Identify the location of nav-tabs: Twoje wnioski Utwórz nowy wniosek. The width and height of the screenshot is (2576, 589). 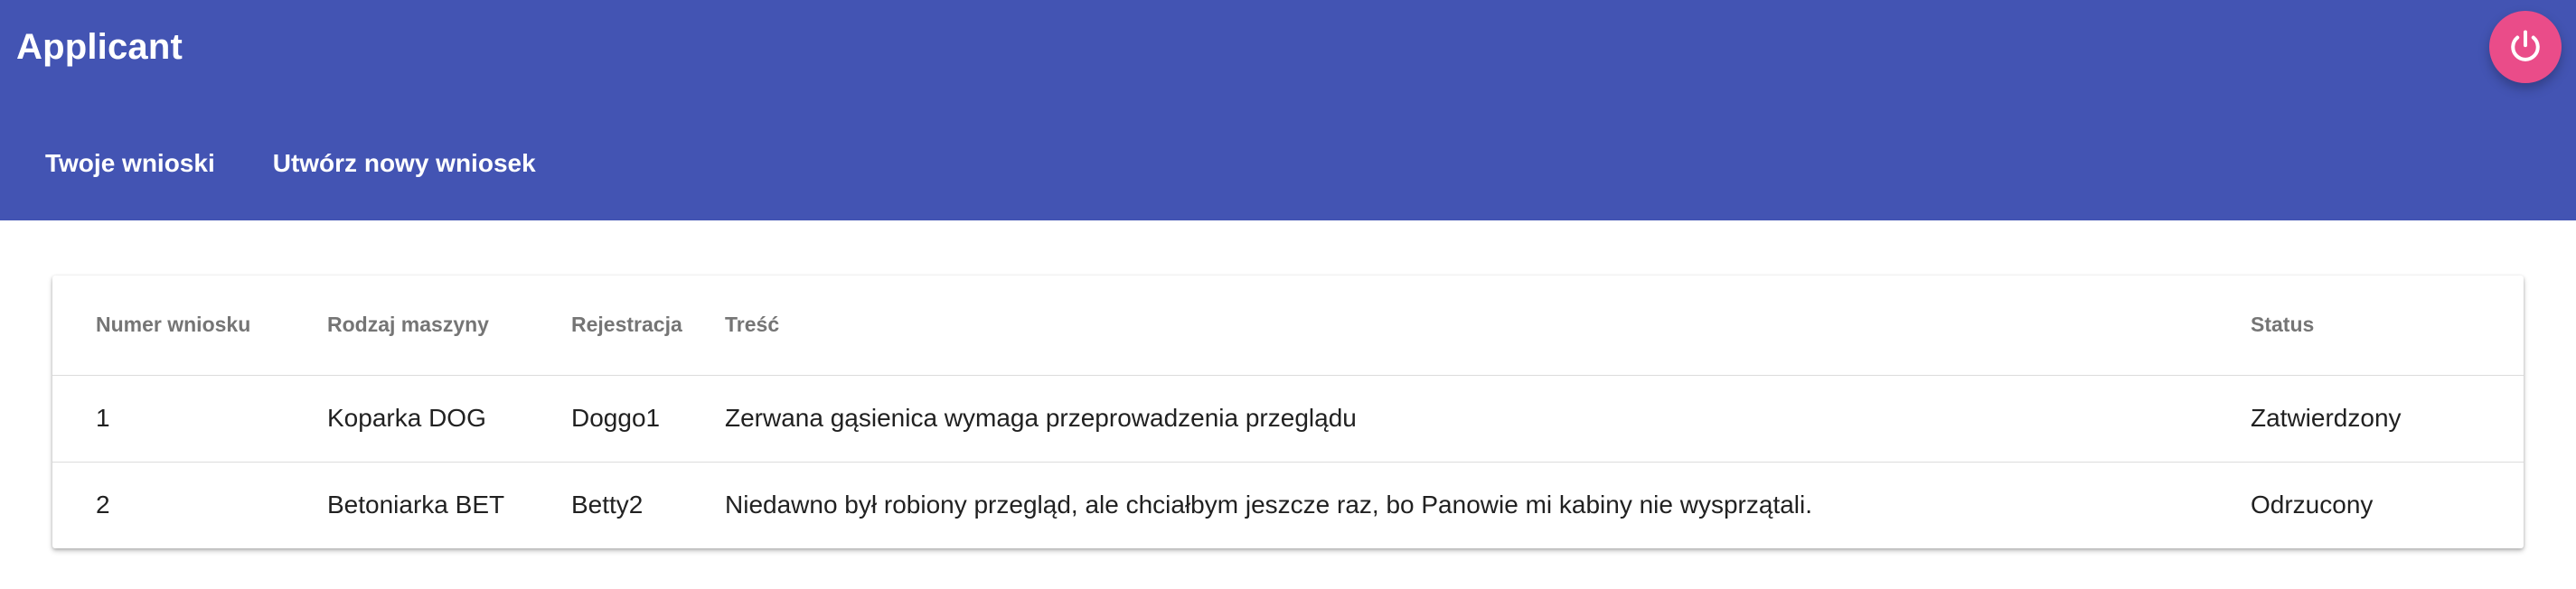
(290, 163).